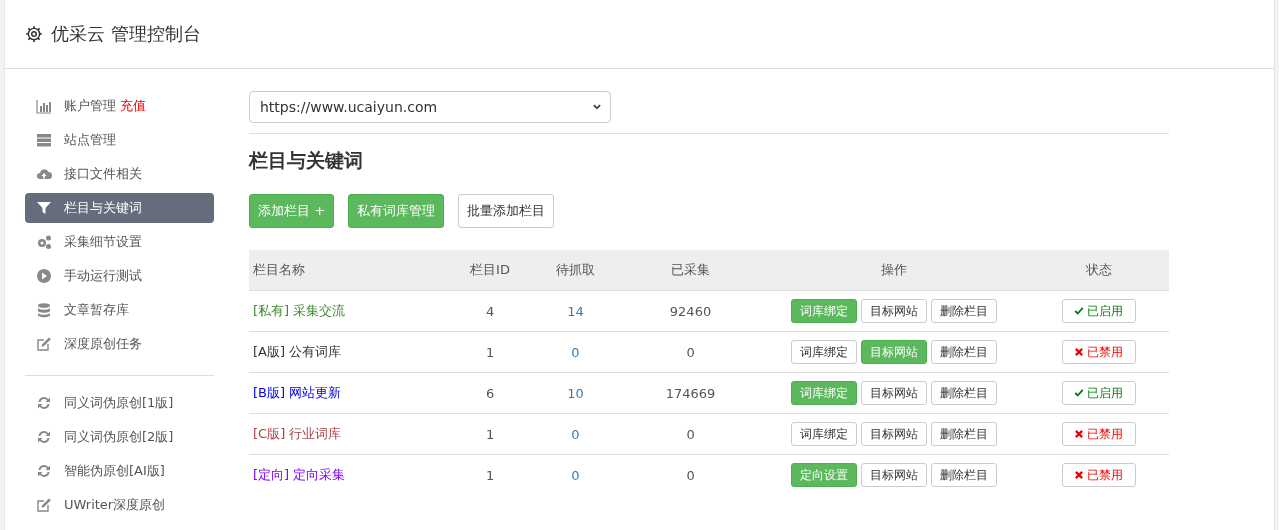 The width and height of the screenshot is (1279, 530). Describe the element at coordinates (575, 270) in the screenshot. I see `column-header: 待抓取` at that location.